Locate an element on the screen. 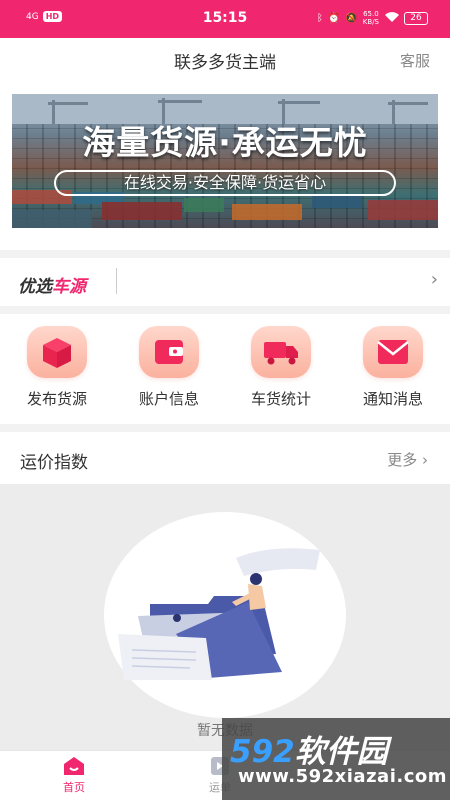 This screenshot has width=450, height=800. network-speed: 65.0 KB/S is located at coordinates (371, 18).